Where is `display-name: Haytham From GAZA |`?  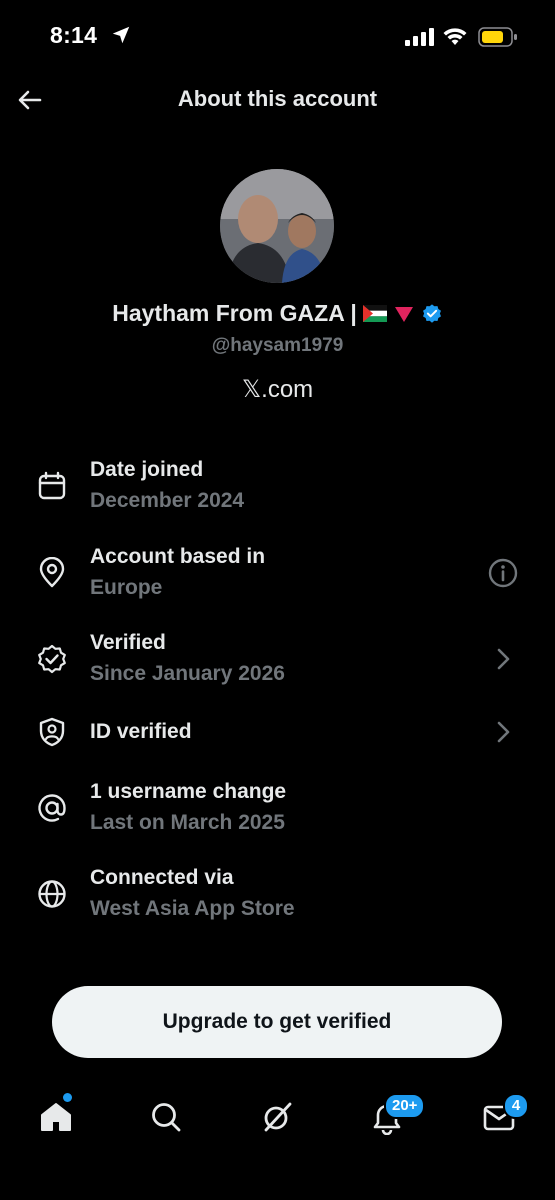
display-name: Haytham From GAZA | is located at coordinates (234, 313).